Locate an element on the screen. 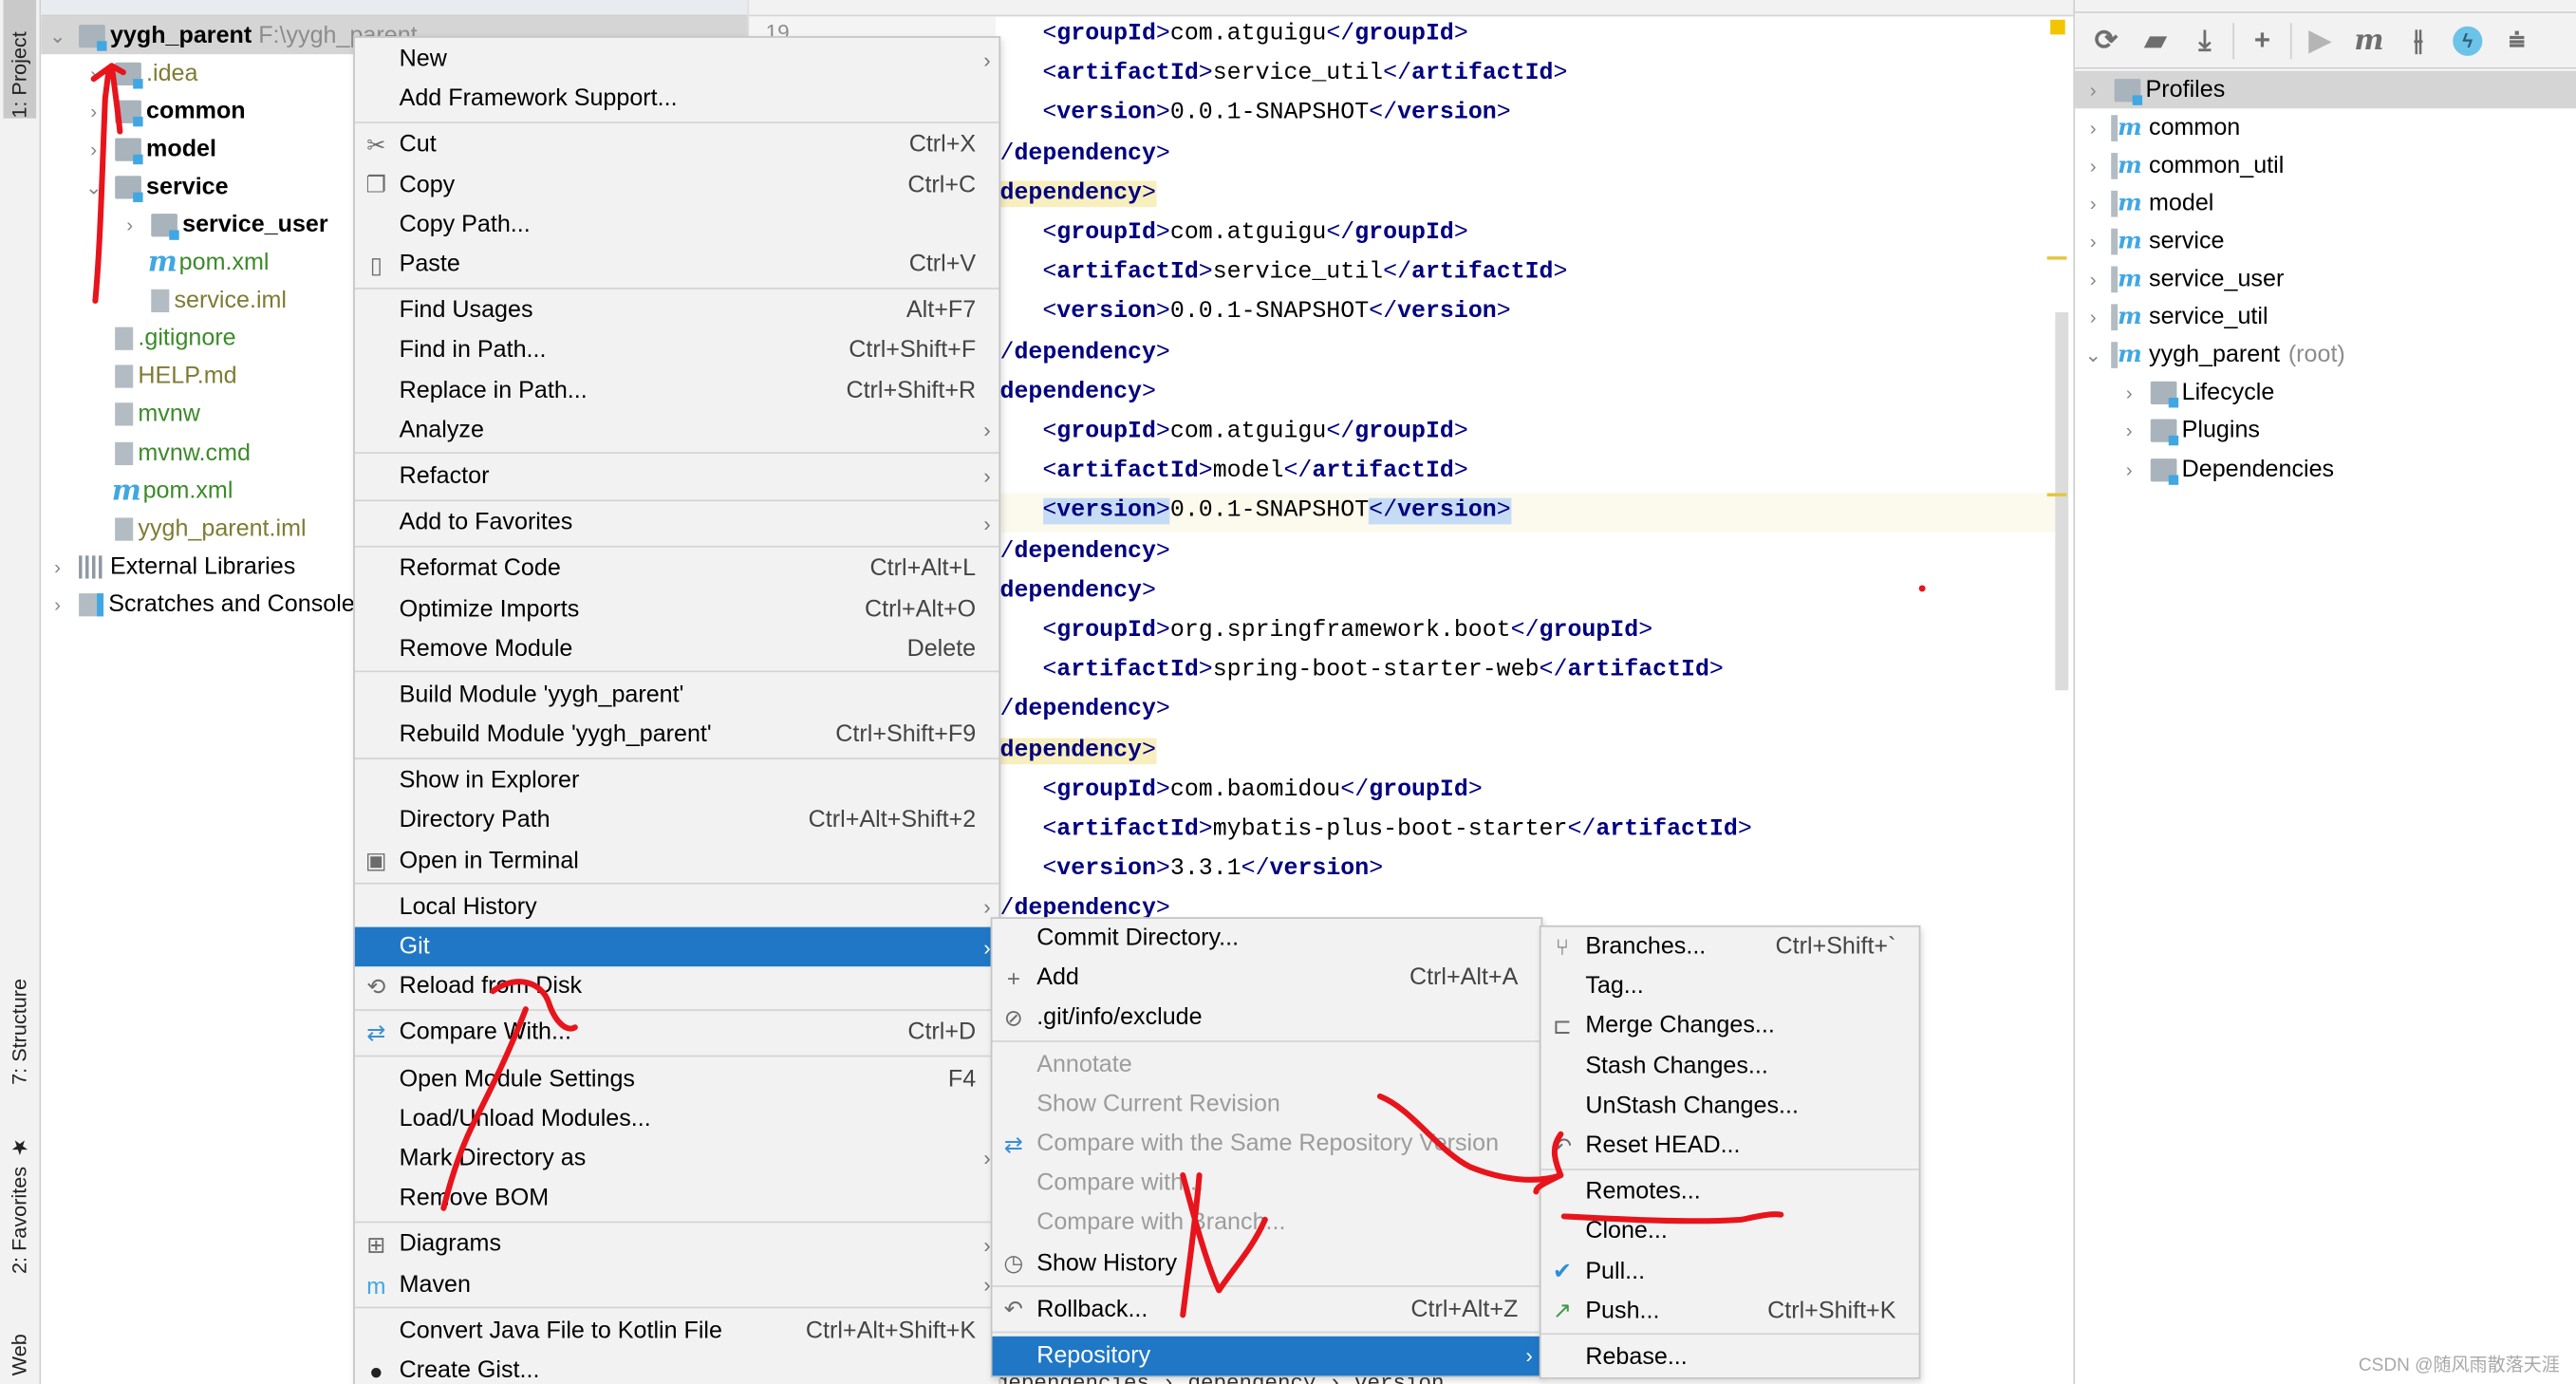 This screenshot has width=2576, height=1384. menu-item-open-in-terminal: ▣ Open in Terminal is located at coordinates (677, 861).